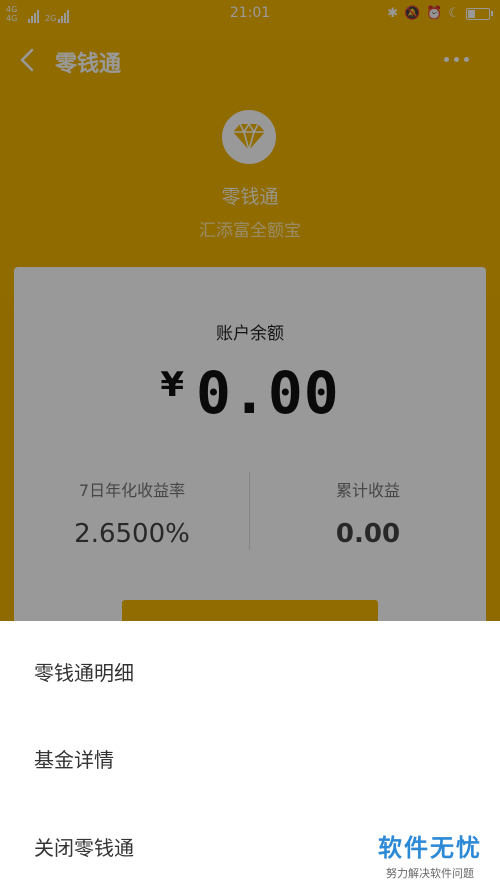  Describe the element at coordinates (84, 846) in the screenshot. I see `menu-item-close: 关闭零钱通` at that location.